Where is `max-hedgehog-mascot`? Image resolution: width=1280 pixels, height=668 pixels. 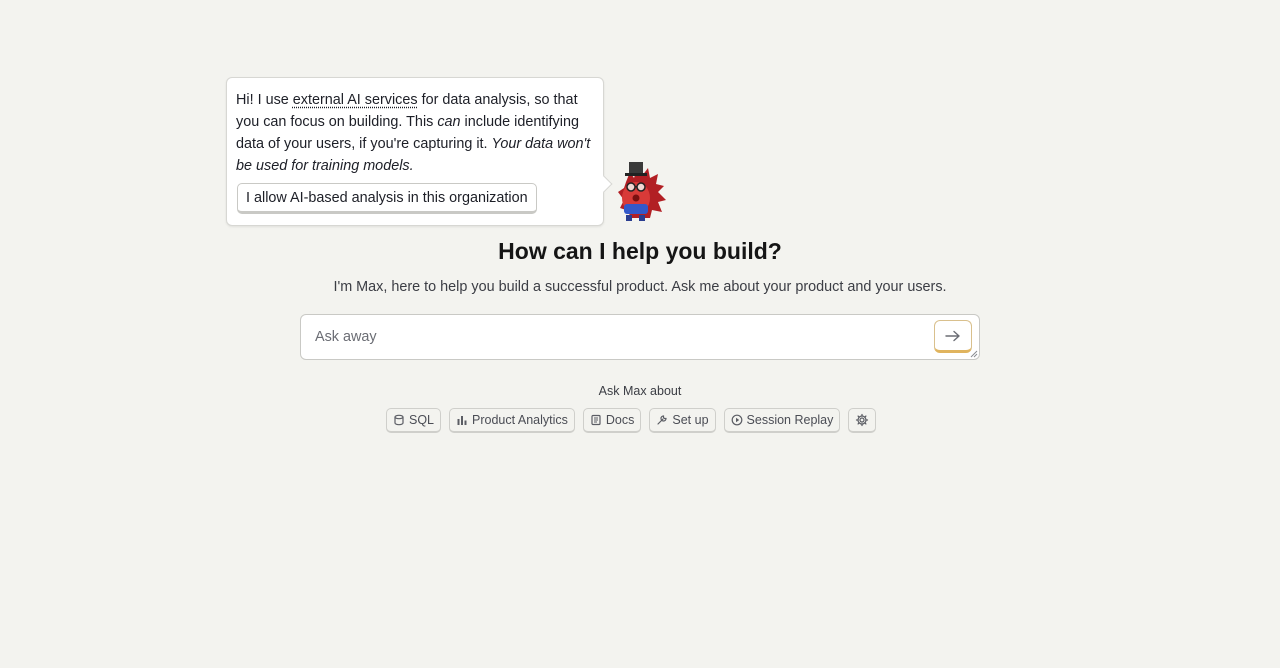 max-hedgehog-mascot is located at coordinates (641, 191).